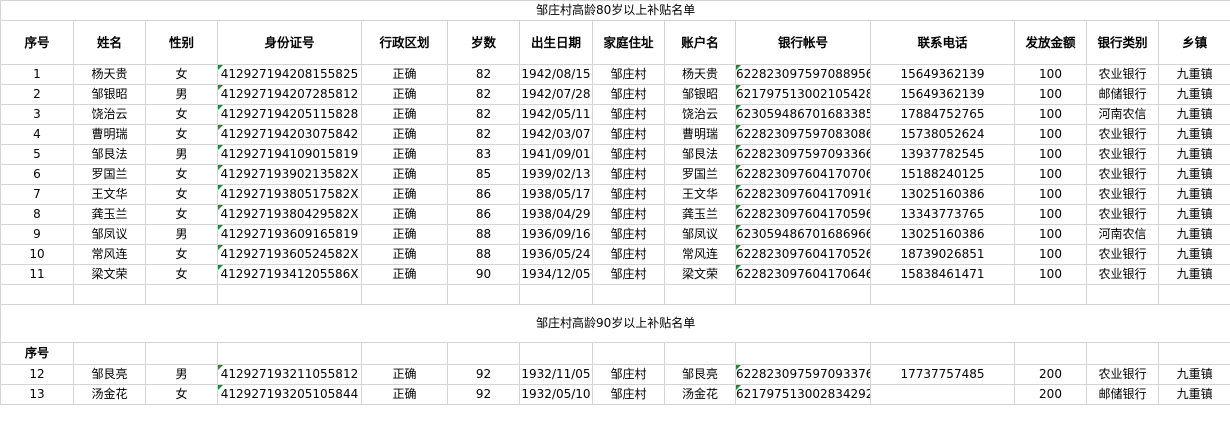 The height and width of the screenshot is (441, 1230). I want to click on header-gender: 性别, so click(181, 42).